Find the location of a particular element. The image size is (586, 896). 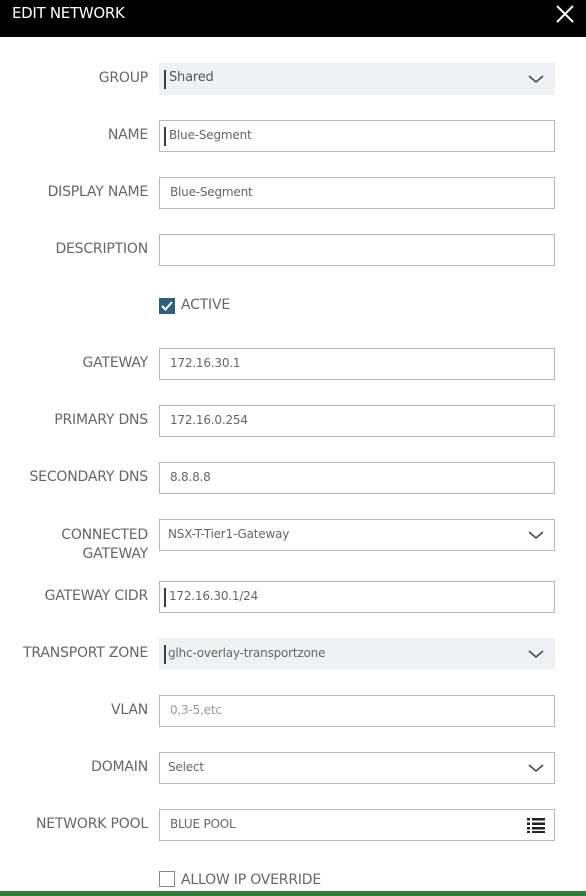

primary-dns-value: 172.16.0.254 is located at coordinates (209, 420).